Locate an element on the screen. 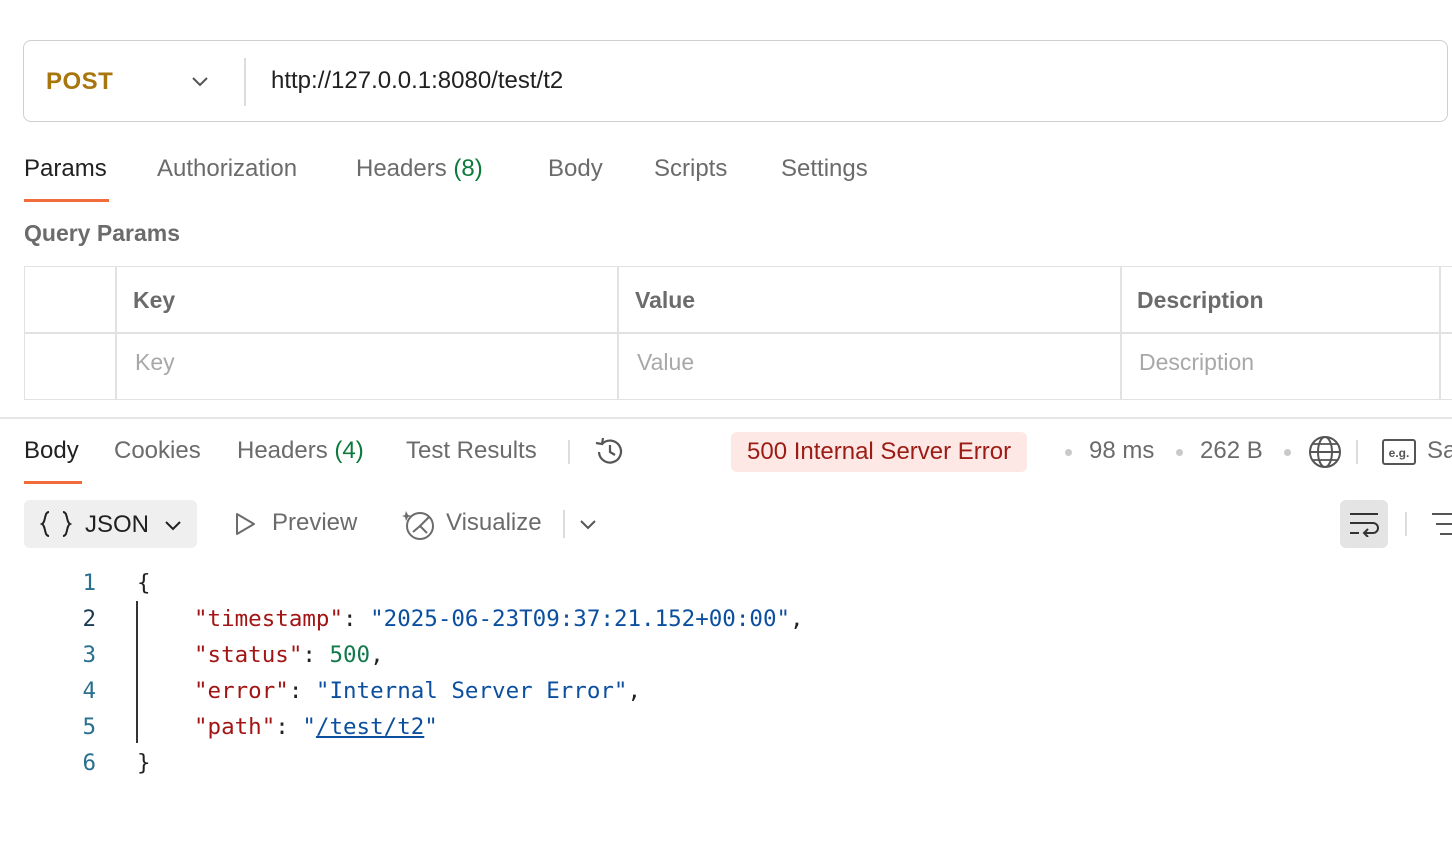 Image resolution: width=1452 pixels, height=846 pixels. query-params-title: Query Params is located at coordinates (102, 233).